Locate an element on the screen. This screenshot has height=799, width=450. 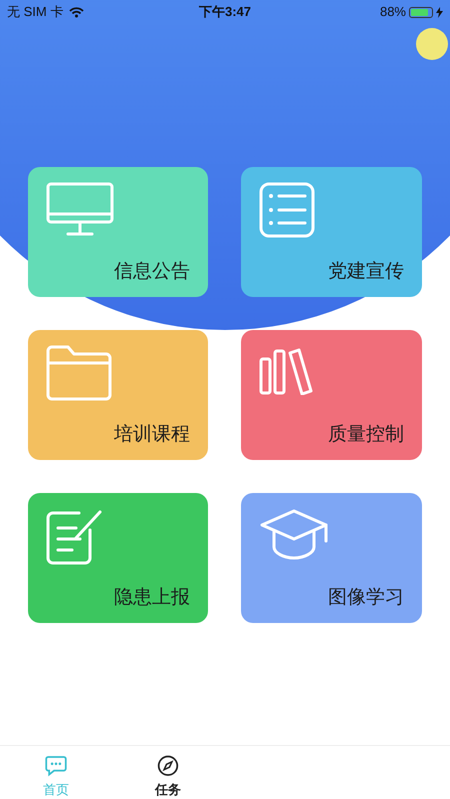
tab-bar-item: 任务 is located at coordinates (168, 772).